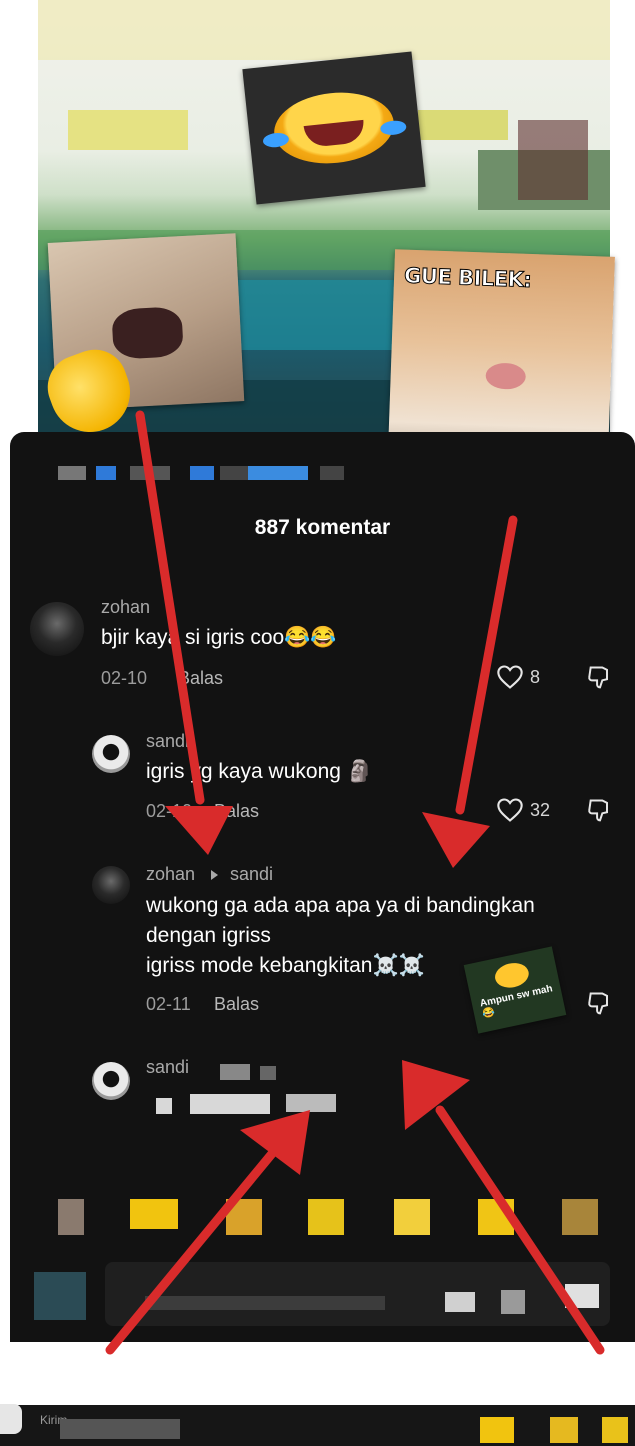 The width and height of the screenshot is (635, 1446). I want to click on ampun-caption: Ampun sw mah 😂, so click(516, 1002).